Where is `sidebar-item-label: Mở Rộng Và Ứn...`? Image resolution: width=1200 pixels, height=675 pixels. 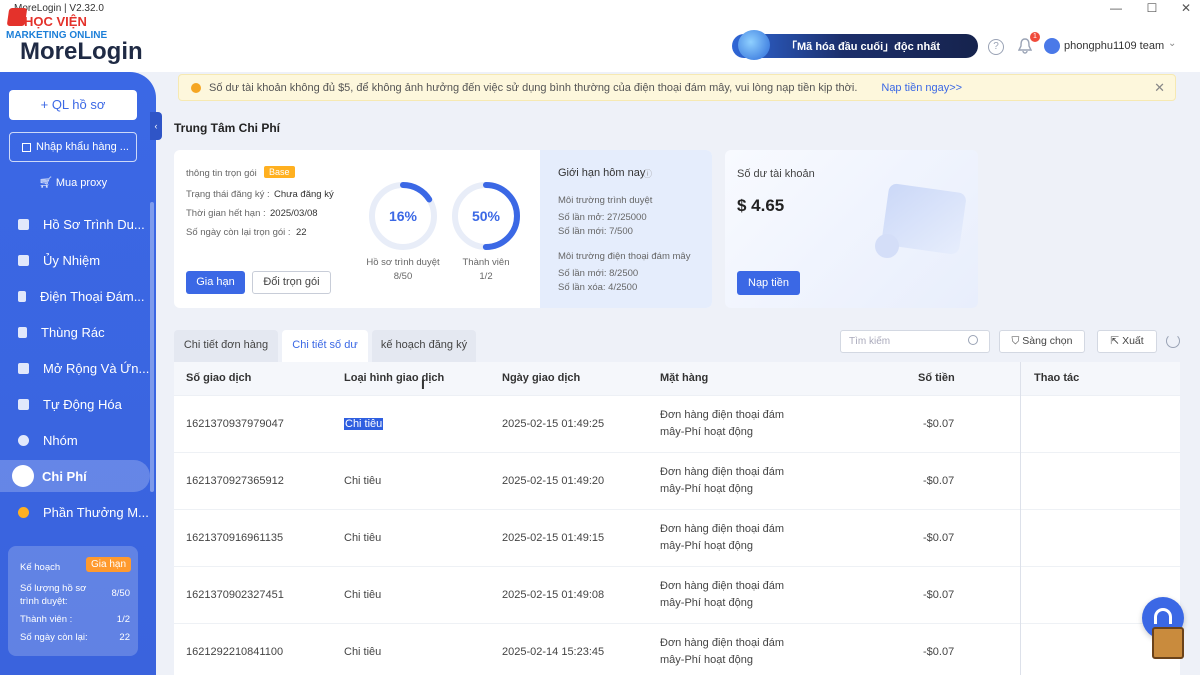
sidebar-item-label: Mở Rộng Và Ứn... is located at coordinates (96, 368).